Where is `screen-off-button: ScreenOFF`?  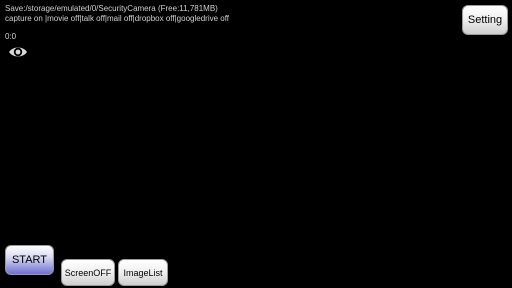
screen-off-button: ScreenOFF is located at coordinates (88, 272).